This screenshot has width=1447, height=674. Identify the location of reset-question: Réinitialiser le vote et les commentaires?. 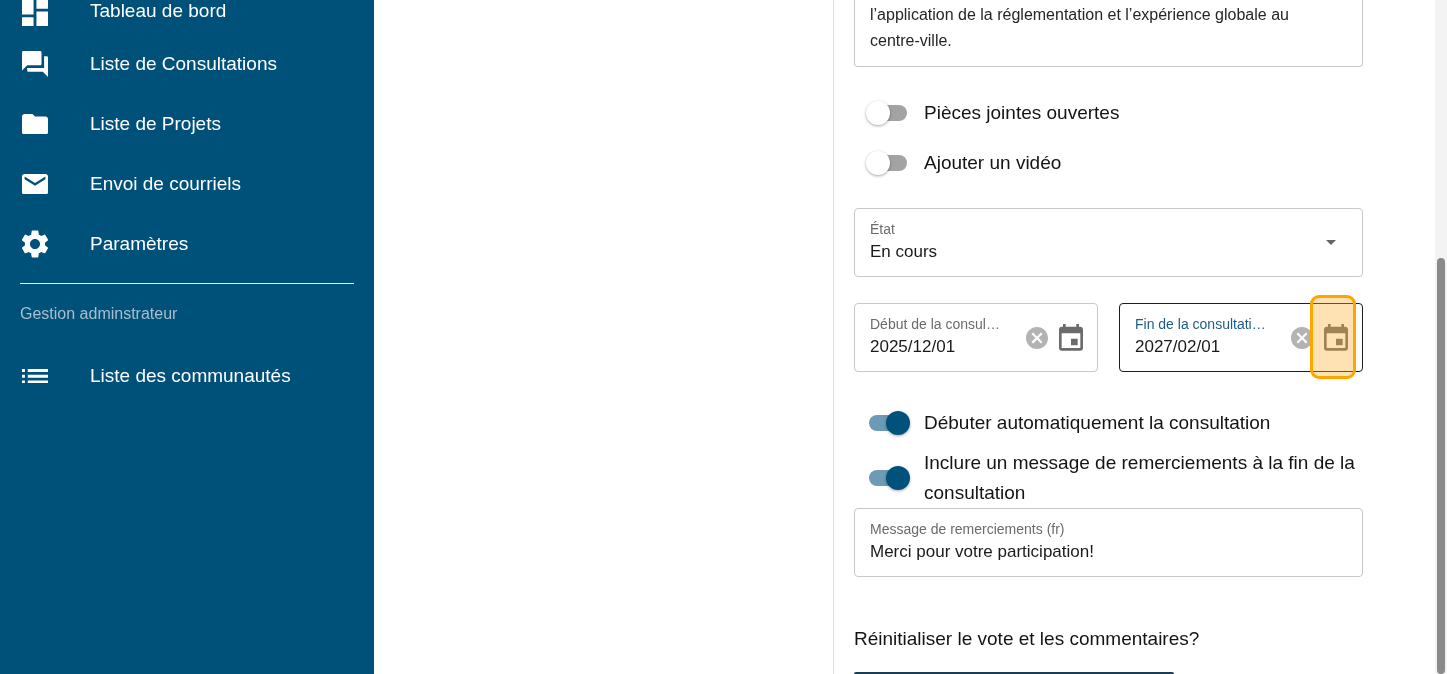
(1027, 639).